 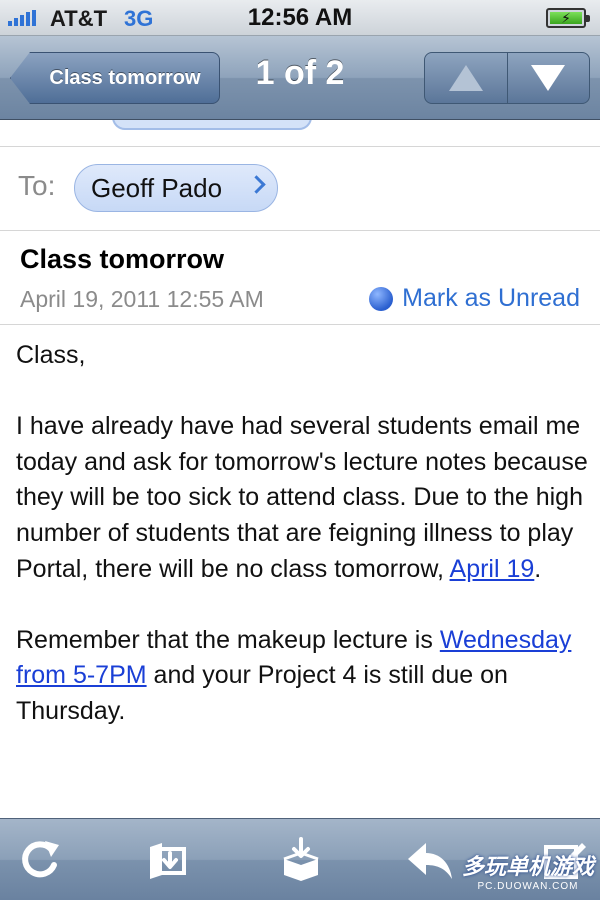 I want to click on charging-icon: ⚡, so click(x=566, y=18).